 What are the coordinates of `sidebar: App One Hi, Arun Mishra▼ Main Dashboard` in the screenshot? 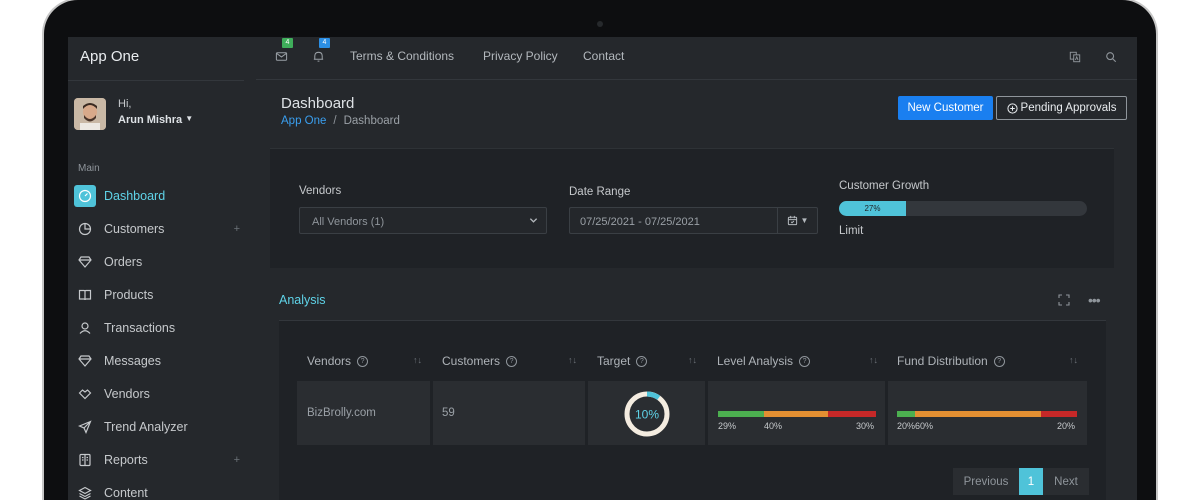 It's located at (162, 268).